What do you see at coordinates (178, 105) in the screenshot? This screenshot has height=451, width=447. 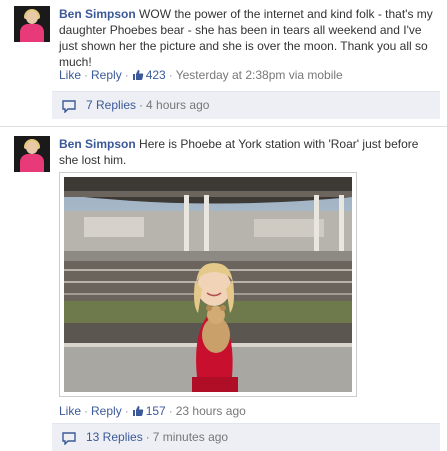 I see `replies-time: 4 hours ago` at bounding box center [178, 105].